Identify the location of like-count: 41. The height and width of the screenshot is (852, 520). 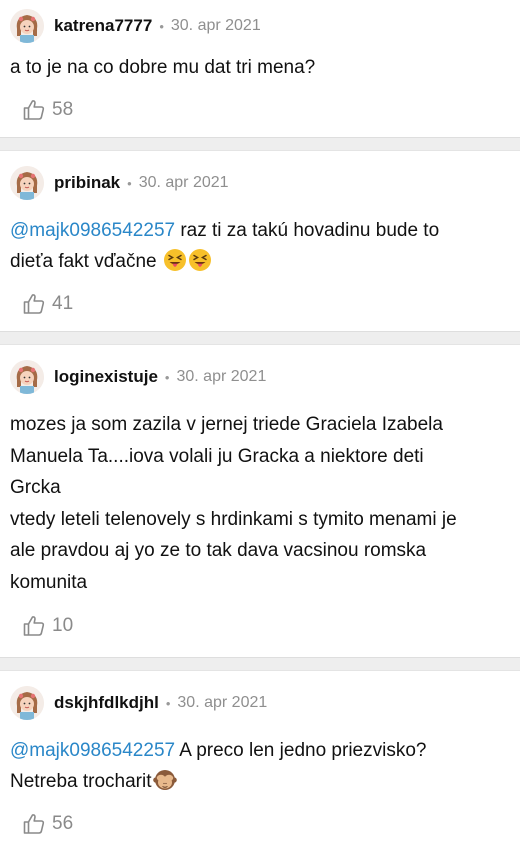
(63, 303).